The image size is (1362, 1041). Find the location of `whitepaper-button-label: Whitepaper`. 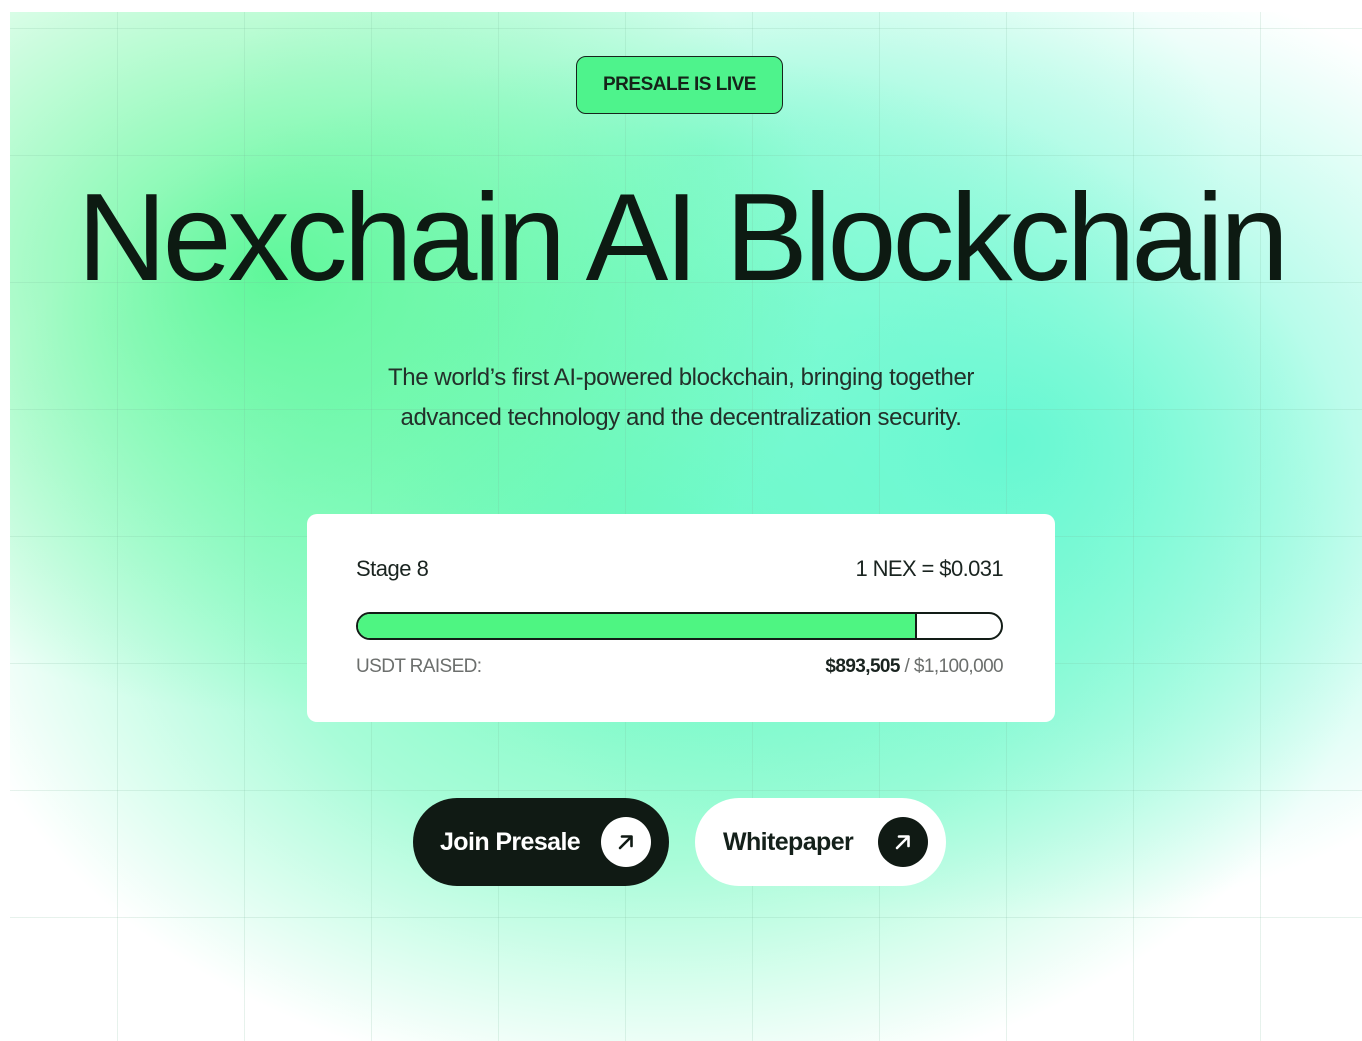

whitepaper-button-label: Whitepaper is located at coordinates (788, 841).